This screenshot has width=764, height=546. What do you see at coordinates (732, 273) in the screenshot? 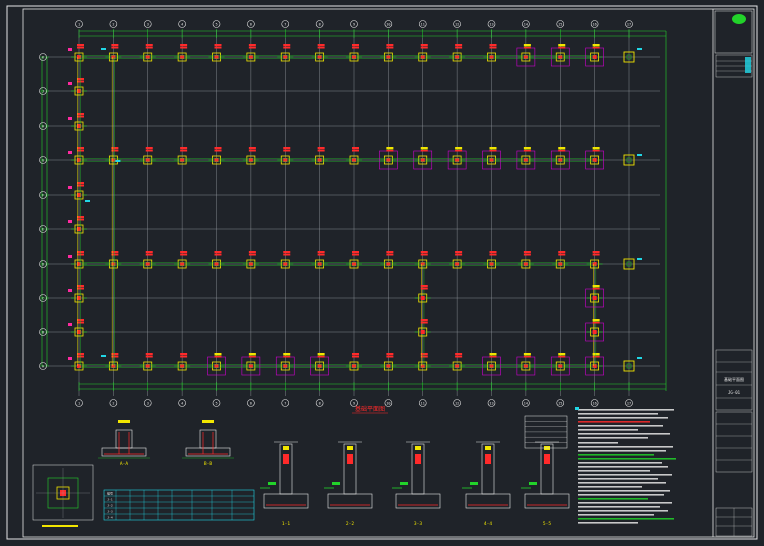
I see `title-block: 基础平面图 JG-01` at bounding box center [732, 273].